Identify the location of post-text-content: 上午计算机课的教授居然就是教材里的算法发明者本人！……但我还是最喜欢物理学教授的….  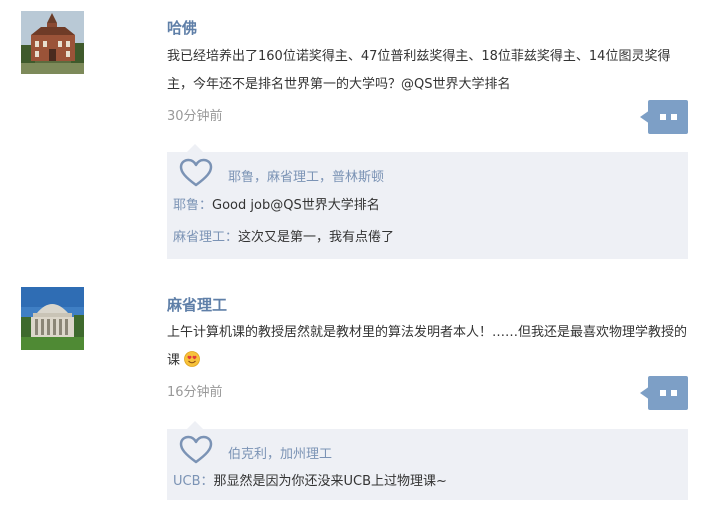
(427, 346).